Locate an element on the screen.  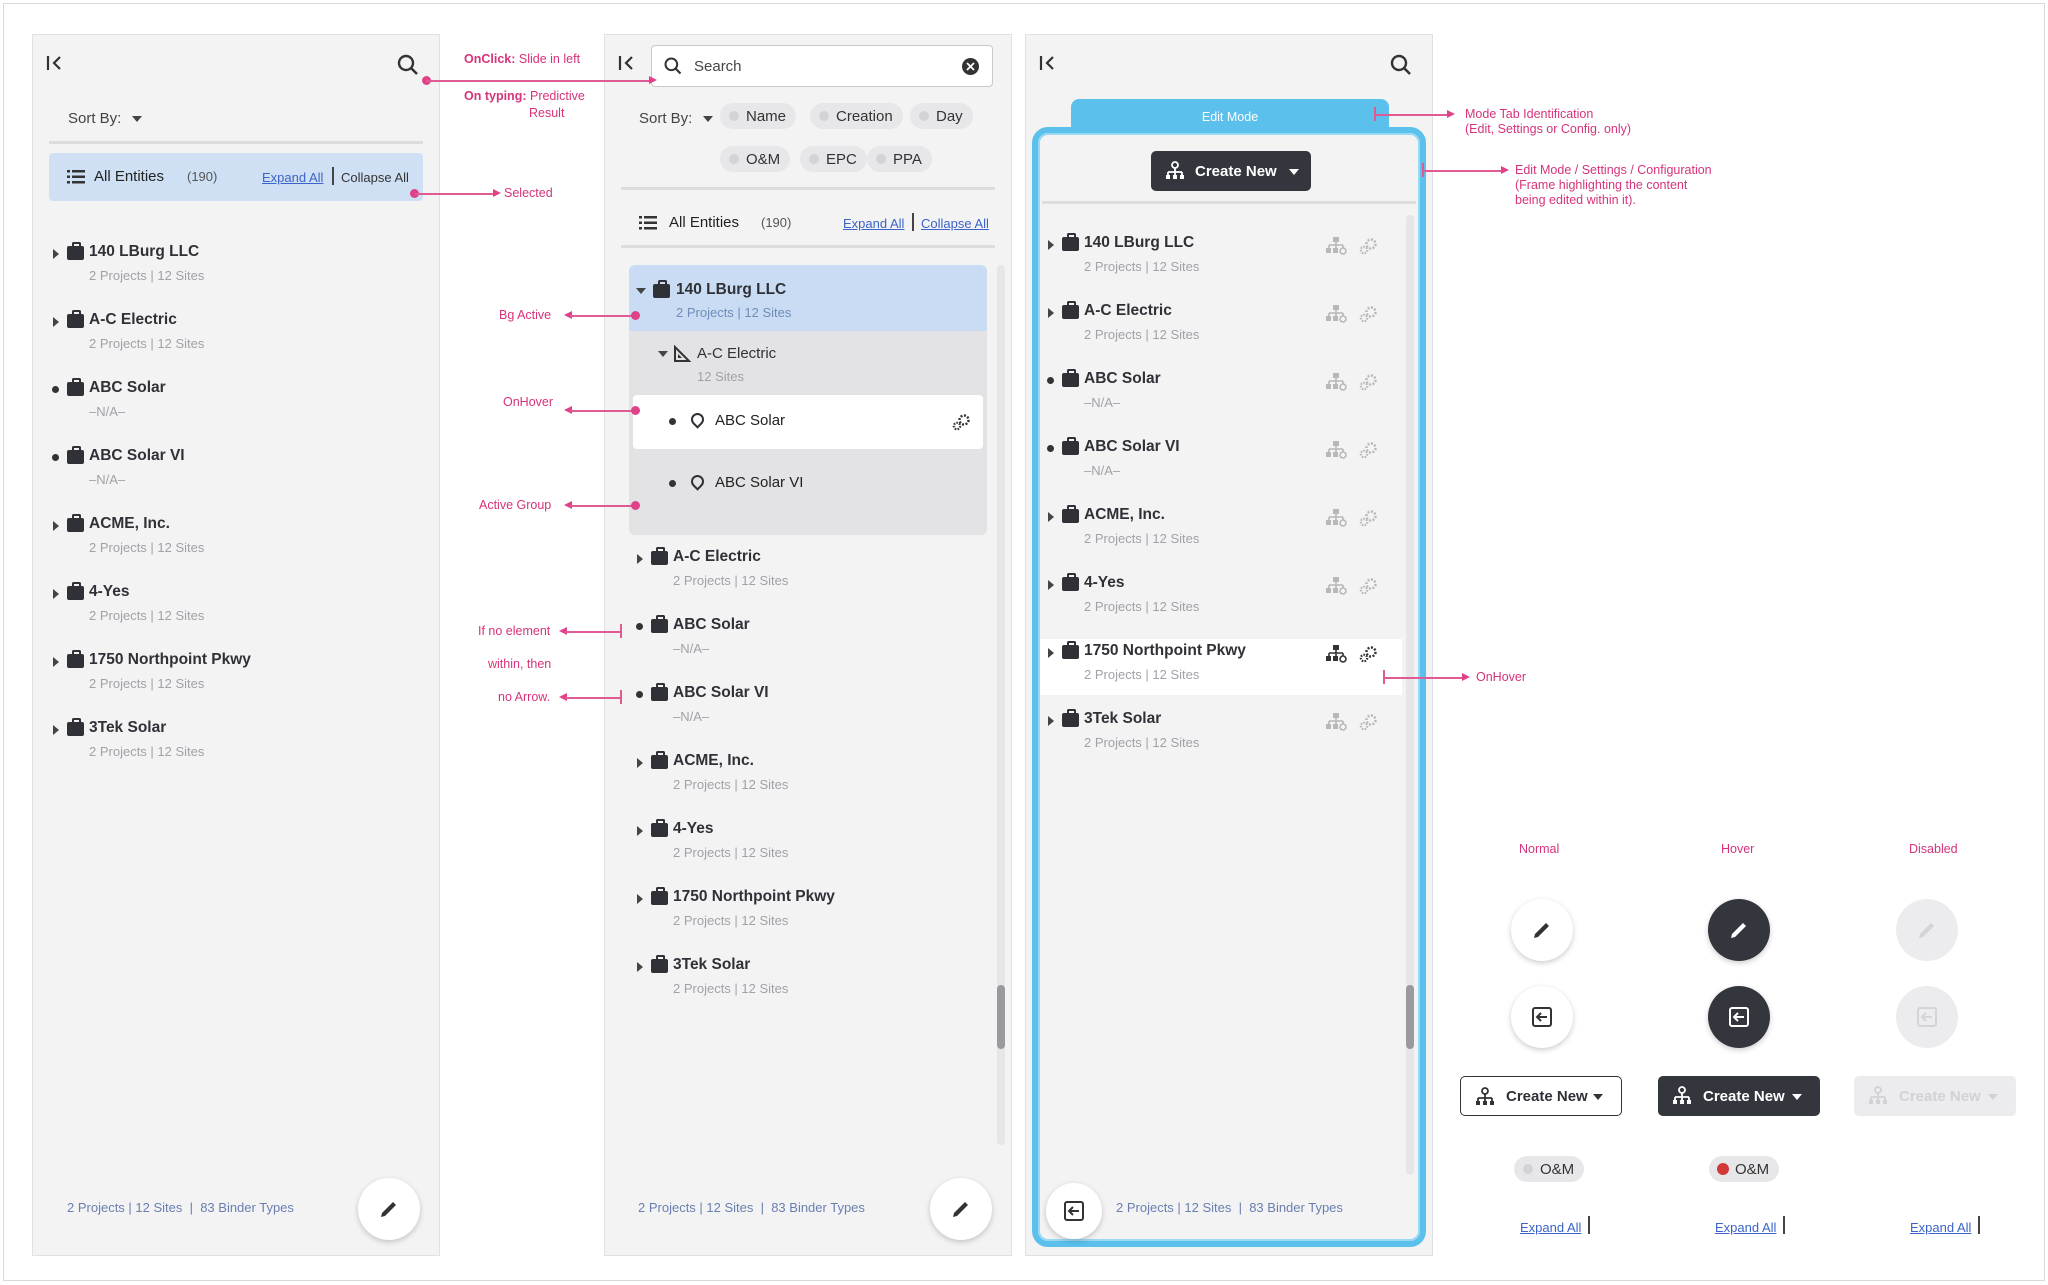
create-new-button-hover: Create New is located at coordinates (1739, 1096).